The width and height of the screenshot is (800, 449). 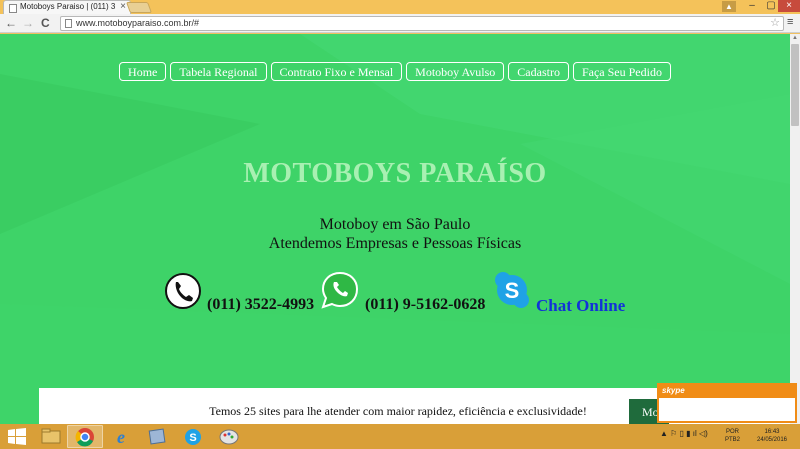 What do you see at coordinates (775, 22) in the screenshot?
I see `bookmark-star-icon: ☆` at bounding box center [775, 22].